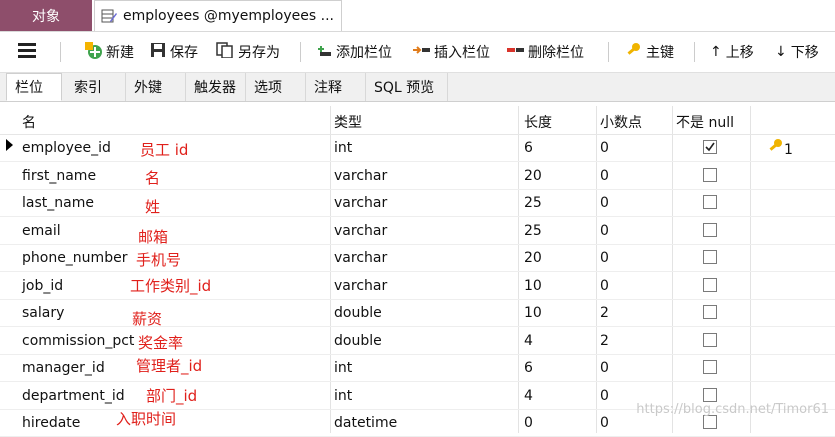 The height and width of the screenshot is (437, 835). I want to click on primary-key-button: 主键, so click(649, 52).